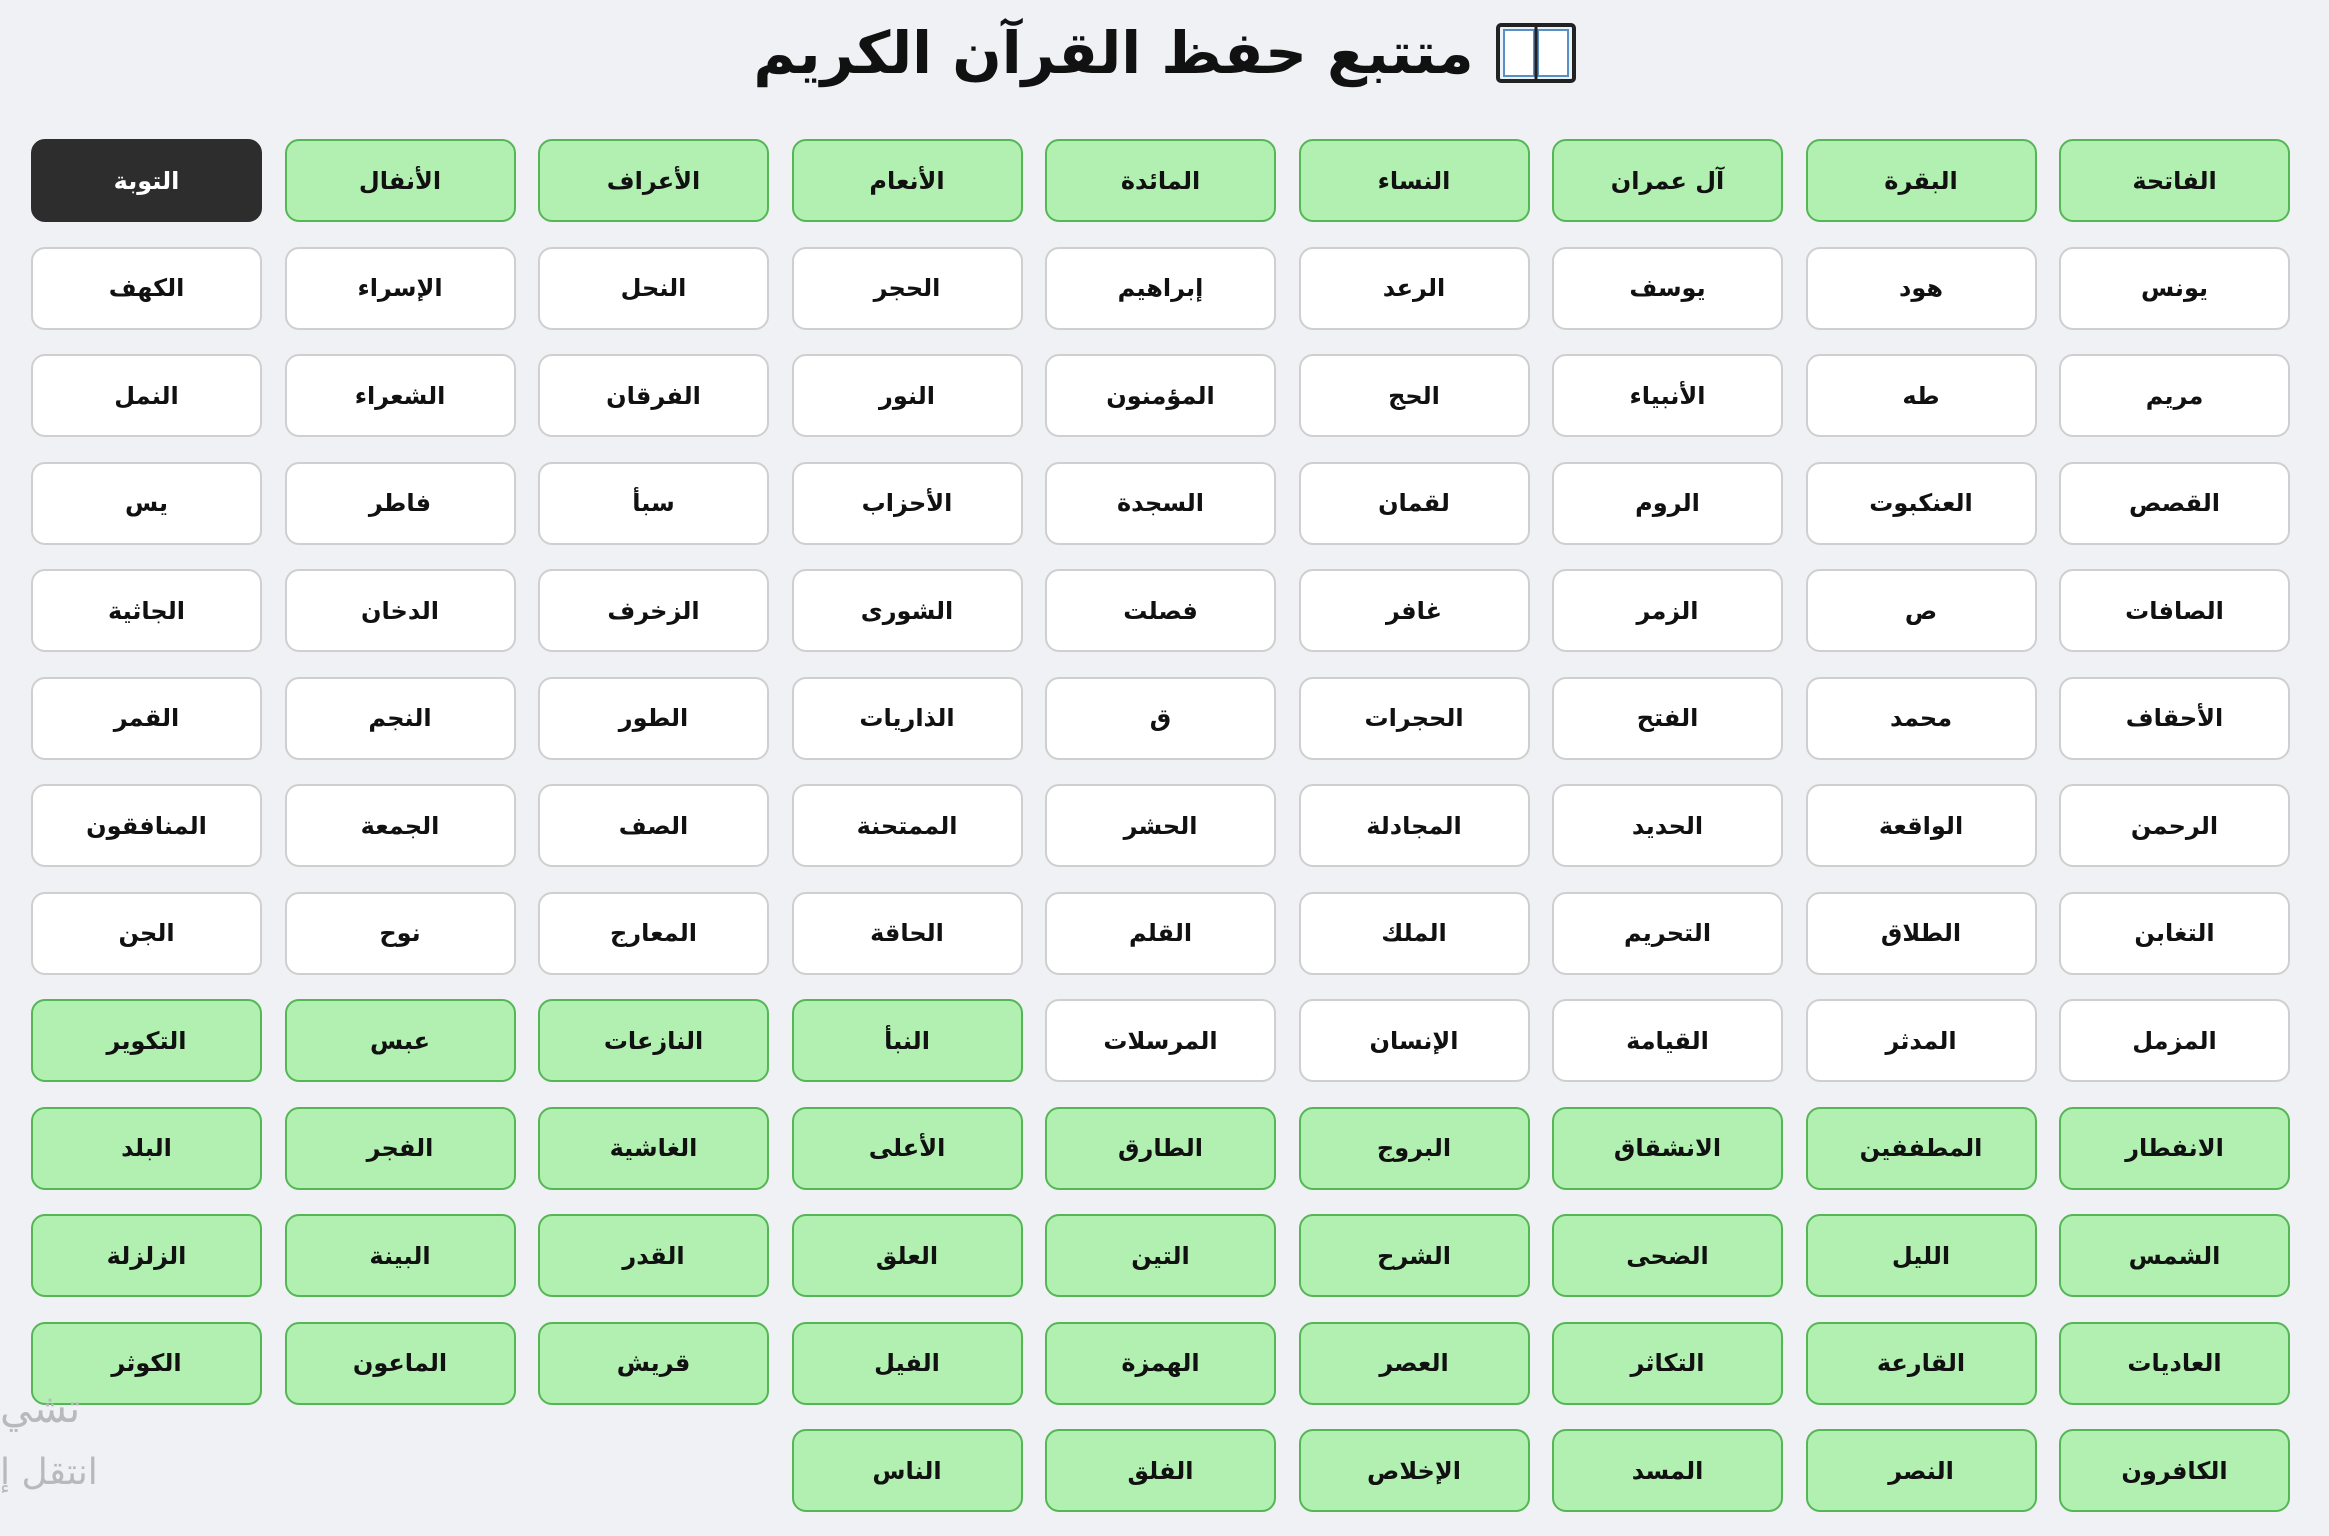 Image resolution: width=2329 pixels, height=1536 pixels. I want to click on surah-button: القلم, so click(1160, 933).